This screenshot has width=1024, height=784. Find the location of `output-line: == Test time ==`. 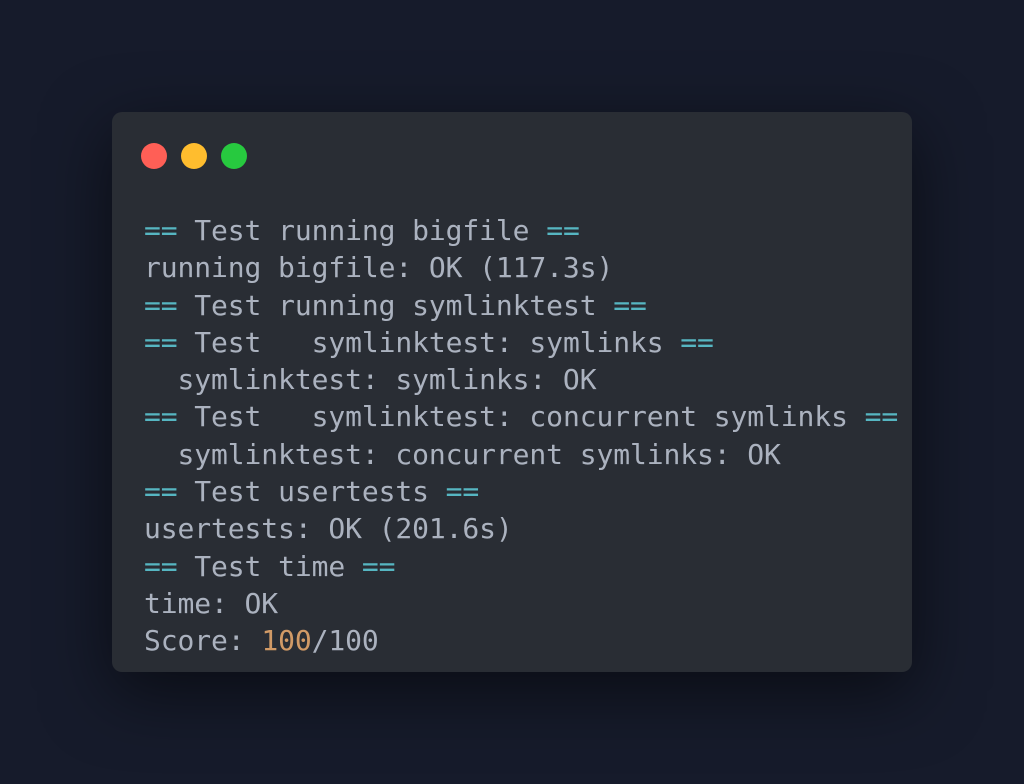

output-line: == Test time == is located at coordinates (528, 566).